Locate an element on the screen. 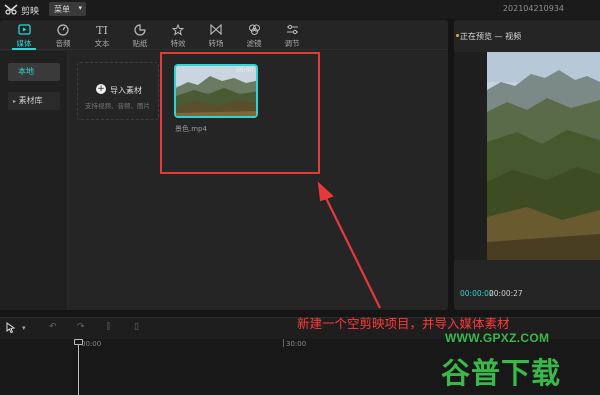  plus-icon: + is located at coordinates (101, 89).